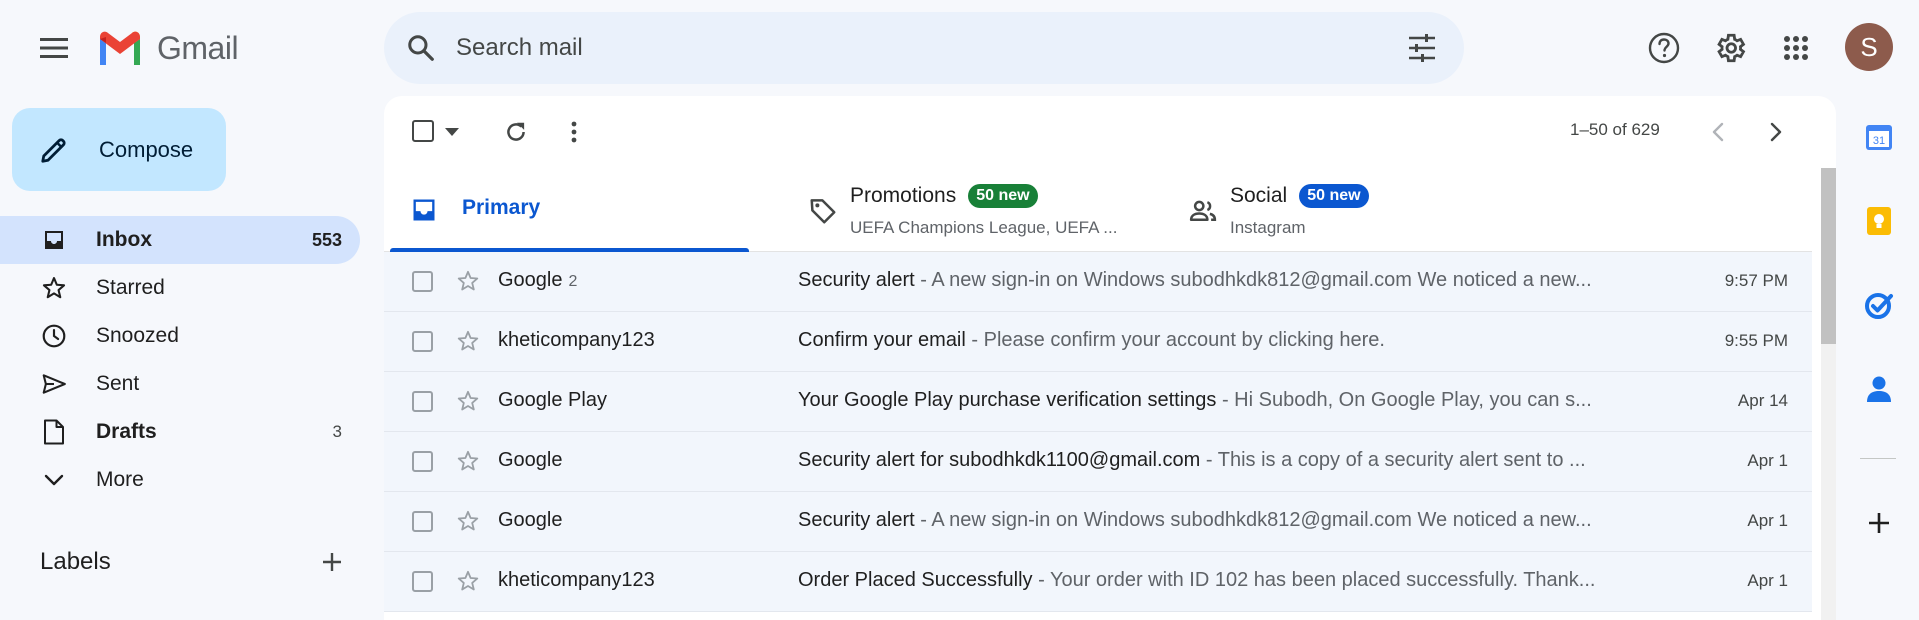 This screenshot has height=620, width=1919. I want to click on sidebar-item-label: Inbox, so click(124, 239).